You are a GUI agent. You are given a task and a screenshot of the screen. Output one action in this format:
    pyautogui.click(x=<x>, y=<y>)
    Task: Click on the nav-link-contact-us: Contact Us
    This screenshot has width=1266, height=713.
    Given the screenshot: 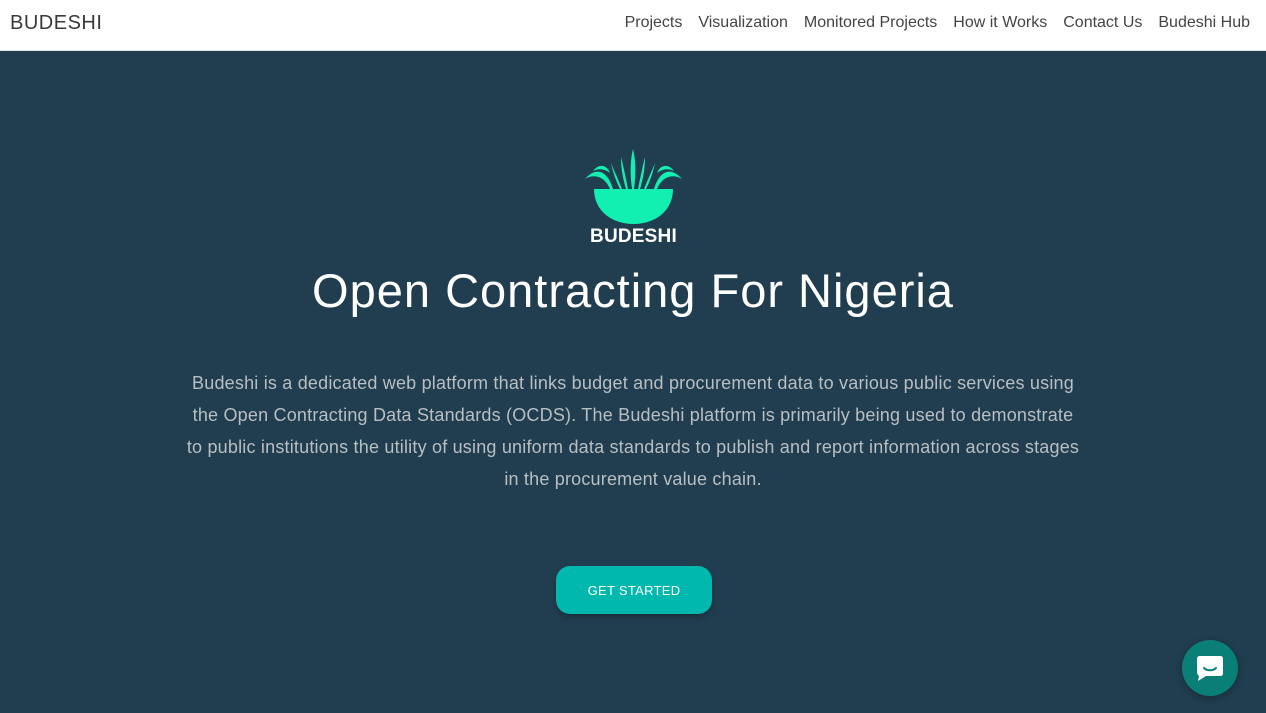 What is the action you would take?
    pyautogui.click(x=1102, y=23)
    